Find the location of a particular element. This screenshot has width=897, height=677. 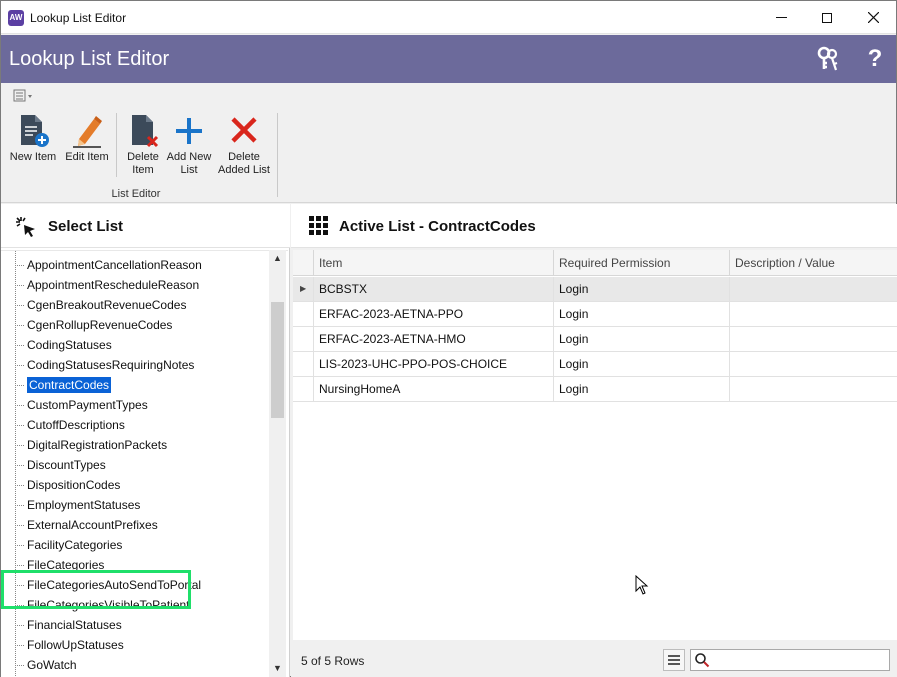

table-row: LIS-2023-UHC-PPO-POS-CHOICE Login is located at coordinates (595, 364).